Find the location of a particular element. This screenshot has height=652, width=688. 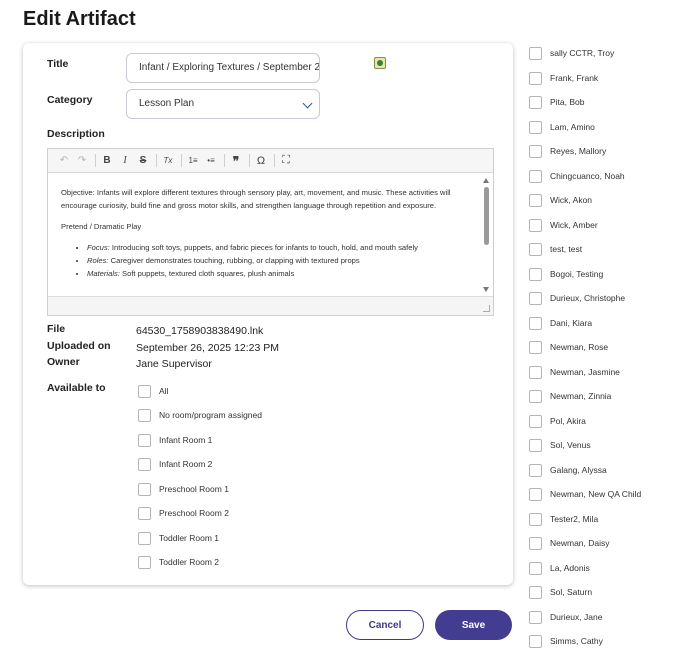

room-option: No room/program assigned is located at coordinates (200, 415).